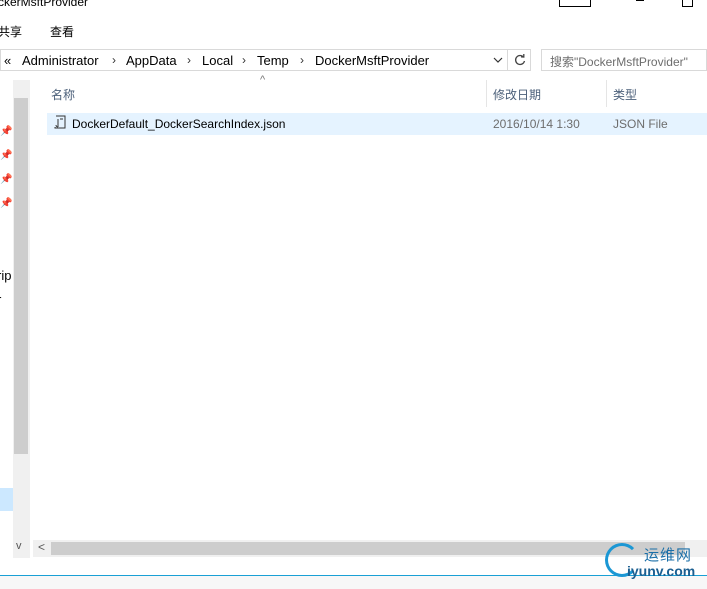  What do you see at coordinates (640, 0) in the screenshot?
I see `restore-icon` at bounding box center [640, 0].